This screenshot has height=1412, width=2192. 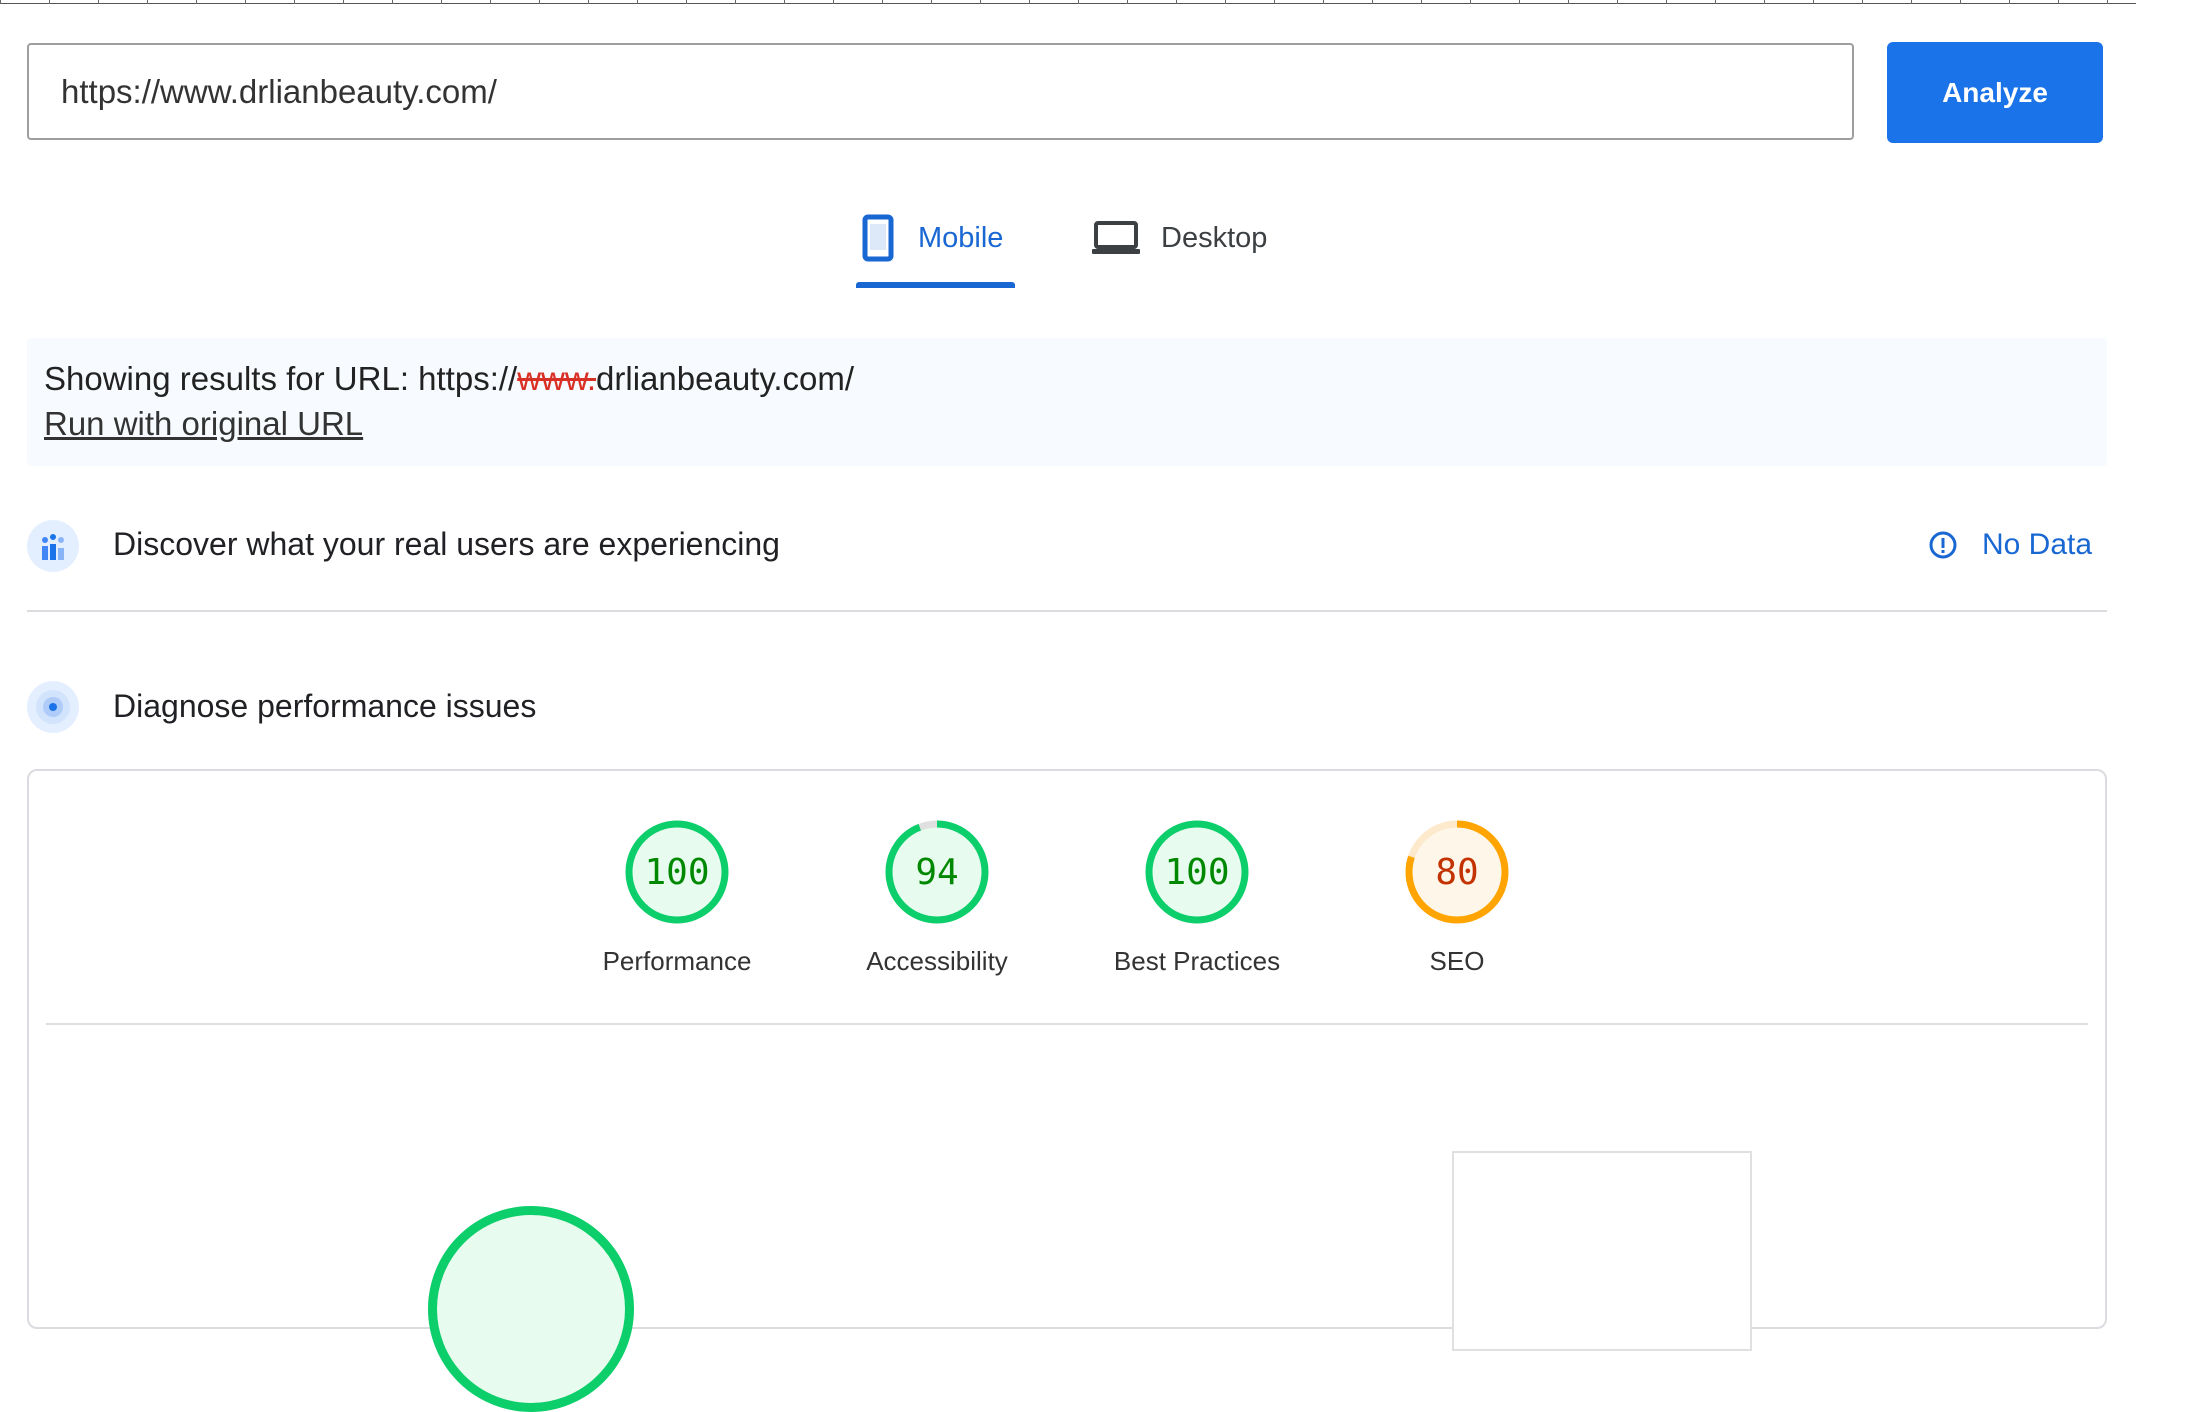 What do you see at coordinates (961, 237) in the screenshot?
I see `tab-mobile-label: Mobile` at bounding box center [961, 237].